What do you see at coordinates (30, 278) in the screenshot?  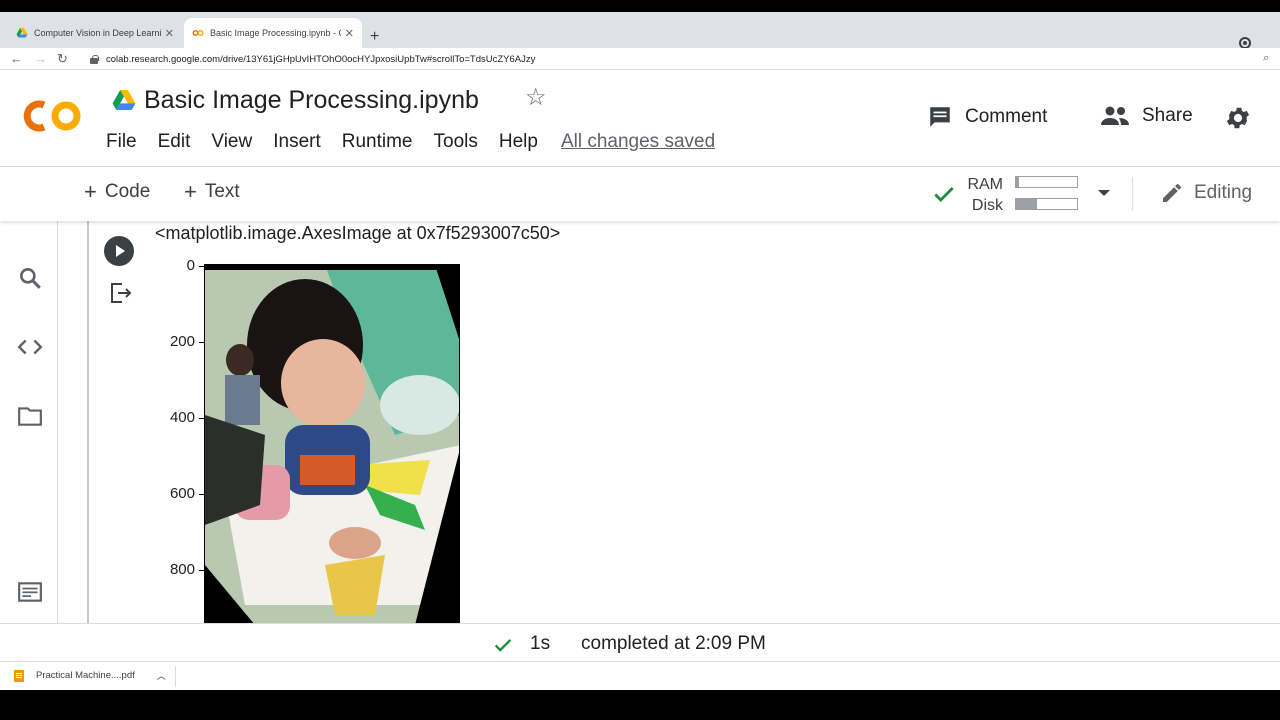 I see `search-icon` at bounding box center [30, 278].